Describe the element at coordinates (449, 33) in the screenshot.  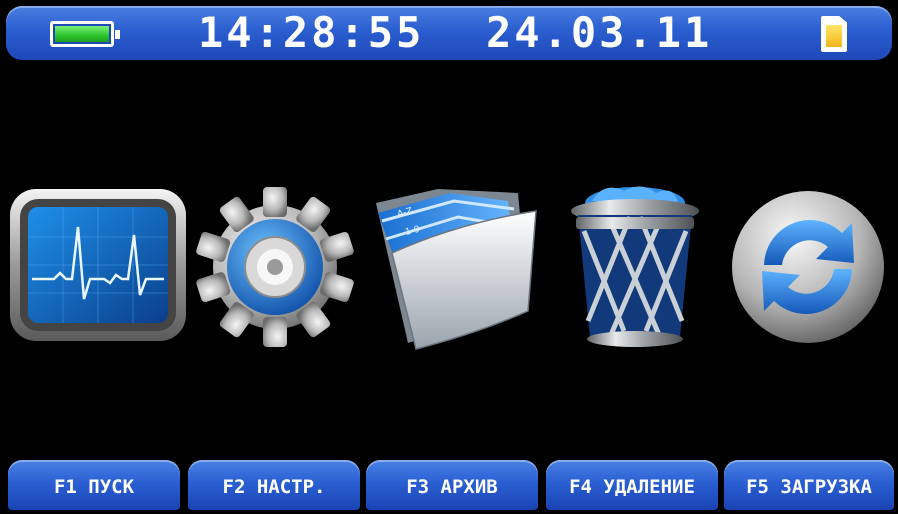
I see `status-bar: 14:28:55 24.03.11` at that location.